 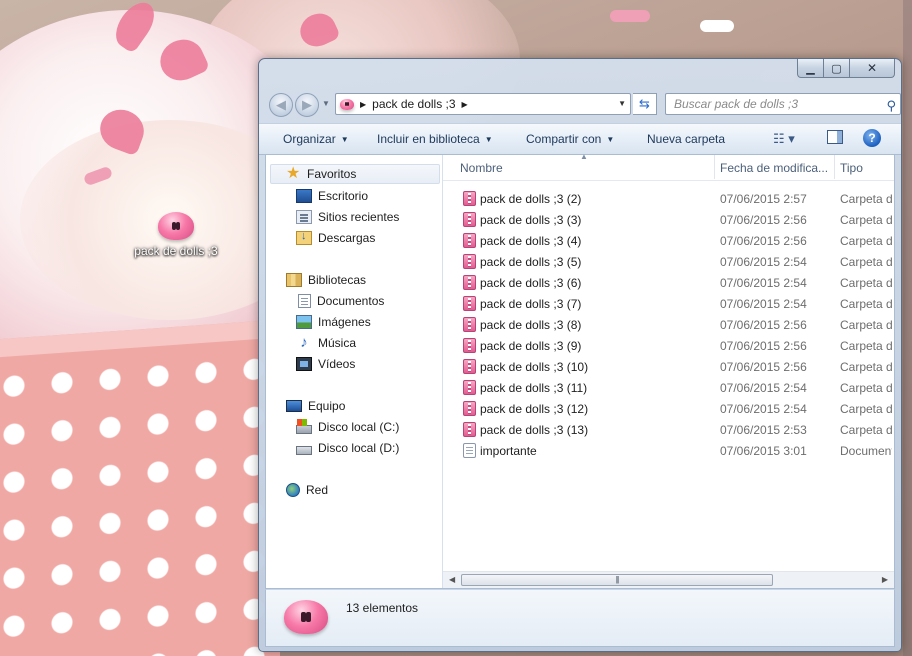 I want to click on nav-item-label: Música, so click(x=337, y=343).